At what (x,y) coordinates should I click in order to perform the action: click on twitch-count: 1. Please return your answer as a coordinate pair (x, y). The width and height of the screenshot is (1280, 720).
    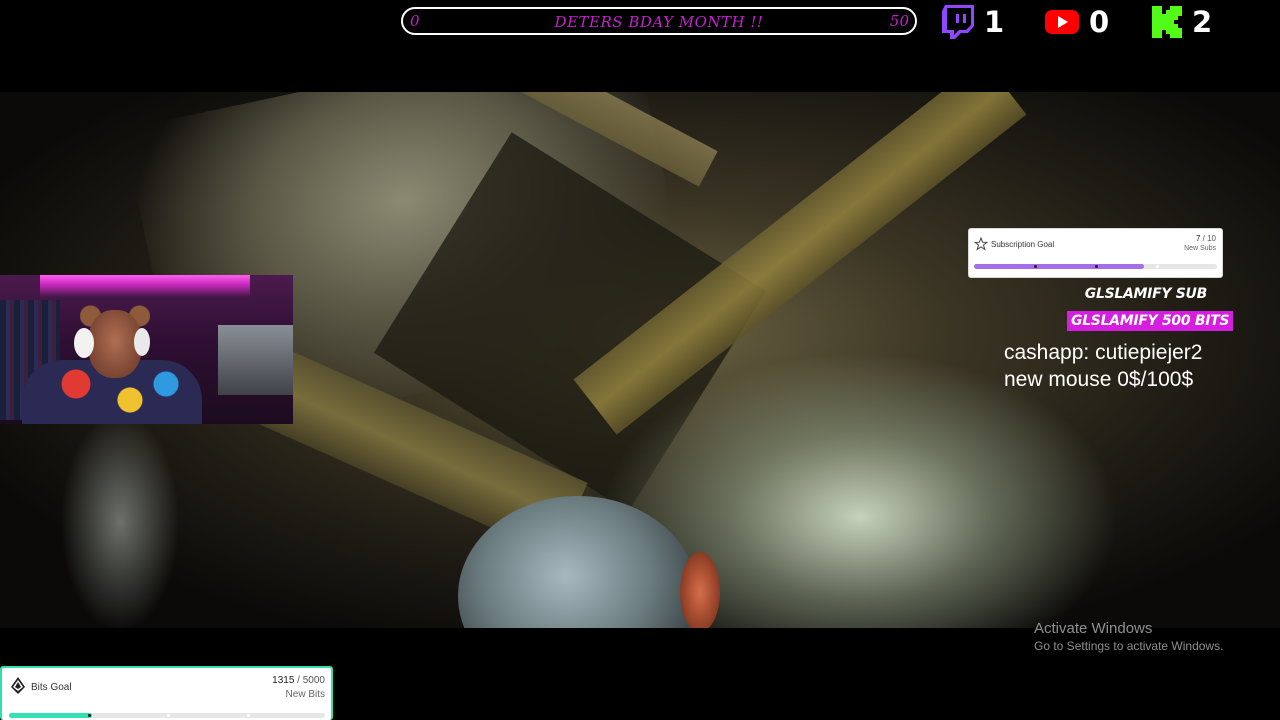
    Looking at the image, I should click on (994, 22).